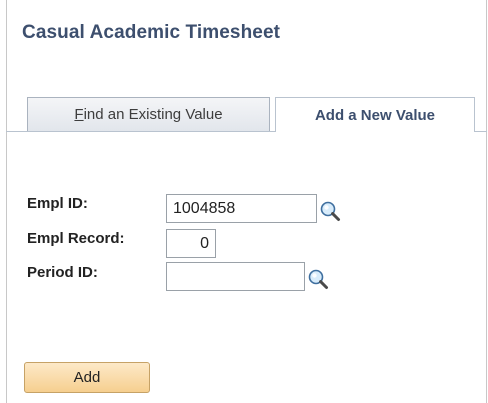  I want to click on page-title: Casual Academic Timesheet, so click(151, 32).